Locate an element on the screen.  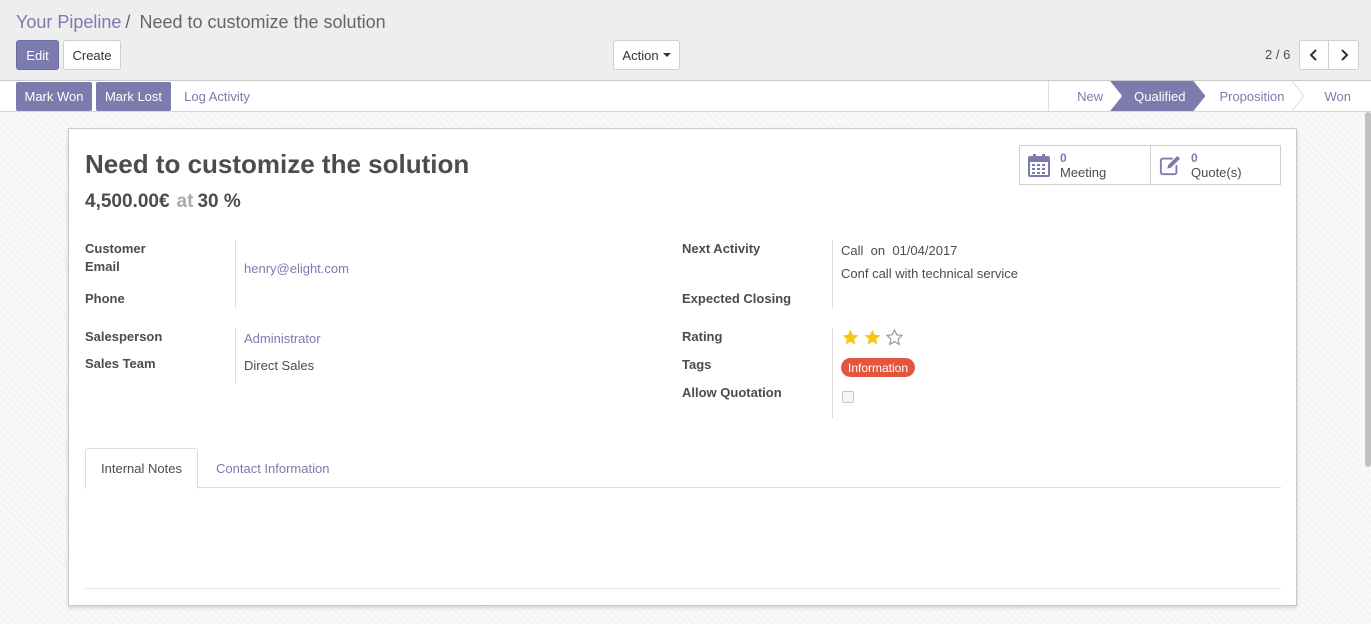
salesperson-value-link: Administrator is located at coordinates (282, 338).